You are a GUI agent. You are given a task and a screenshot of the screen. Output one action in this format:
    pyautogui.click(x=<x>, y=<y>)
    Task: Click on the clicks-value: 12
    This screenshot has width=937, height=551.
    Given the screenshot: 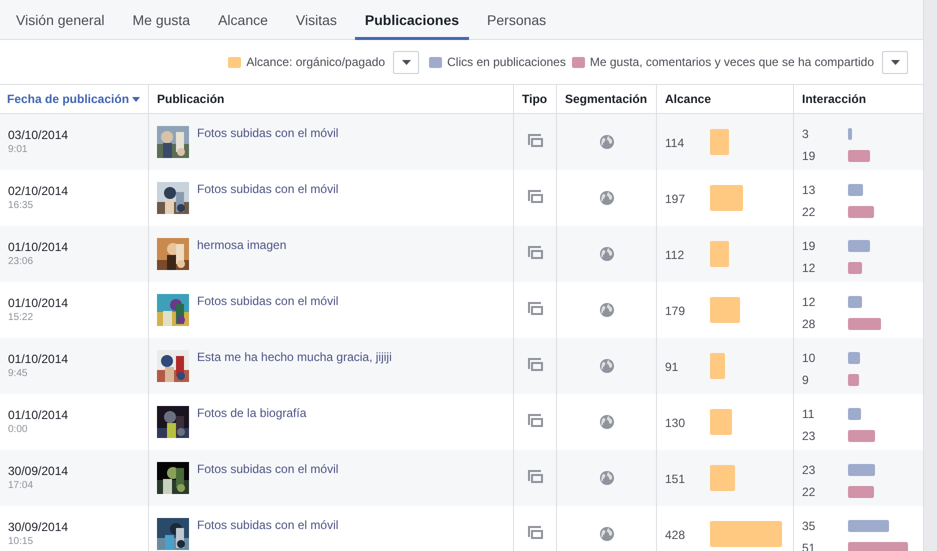 What is the action you would take?
    pyautogui.click(x=809, y=303)
    